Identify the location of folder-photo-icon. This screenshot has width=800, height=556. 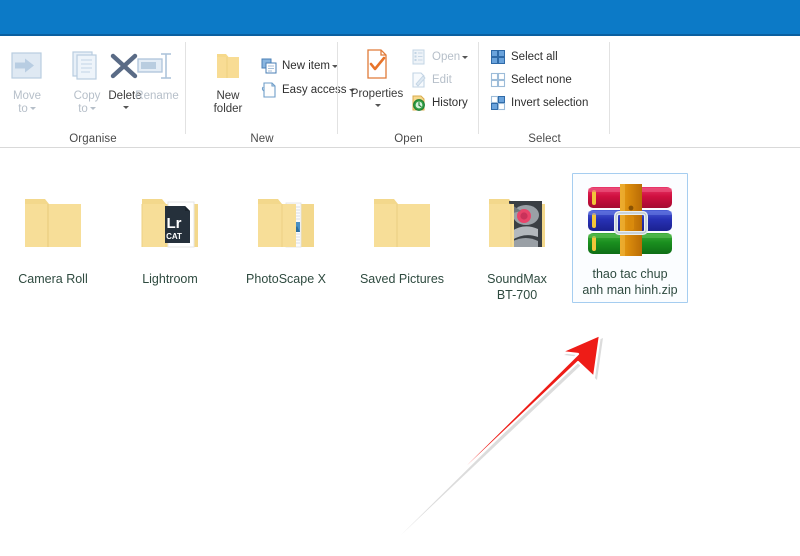
(517, 223).